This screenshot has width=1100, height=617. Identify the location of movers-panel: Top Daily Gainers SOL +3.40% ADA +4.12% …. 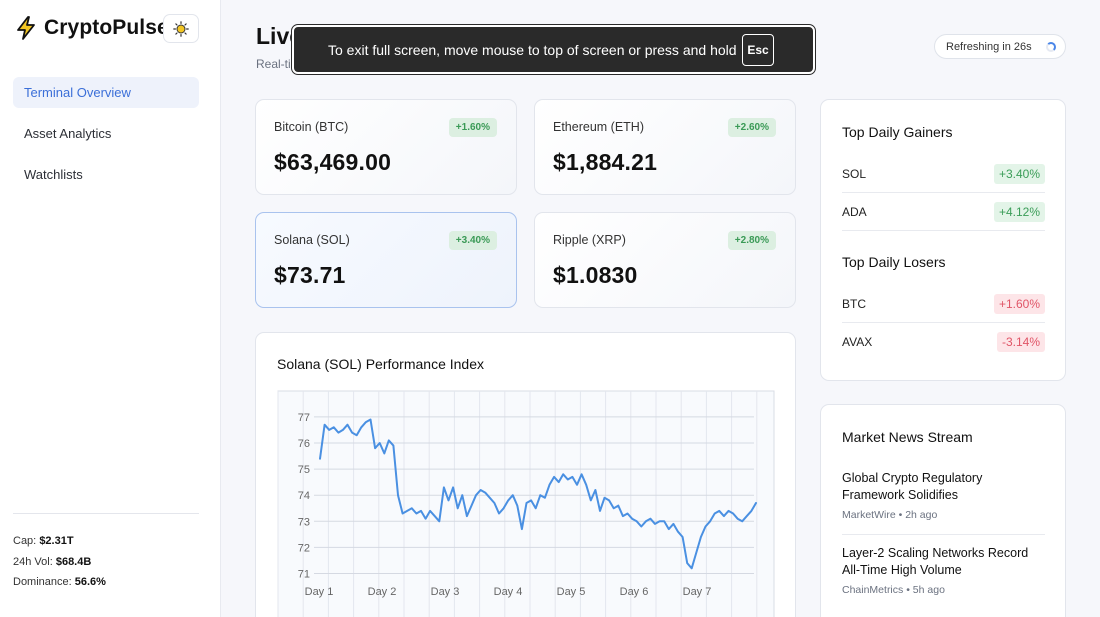
(943, 240).